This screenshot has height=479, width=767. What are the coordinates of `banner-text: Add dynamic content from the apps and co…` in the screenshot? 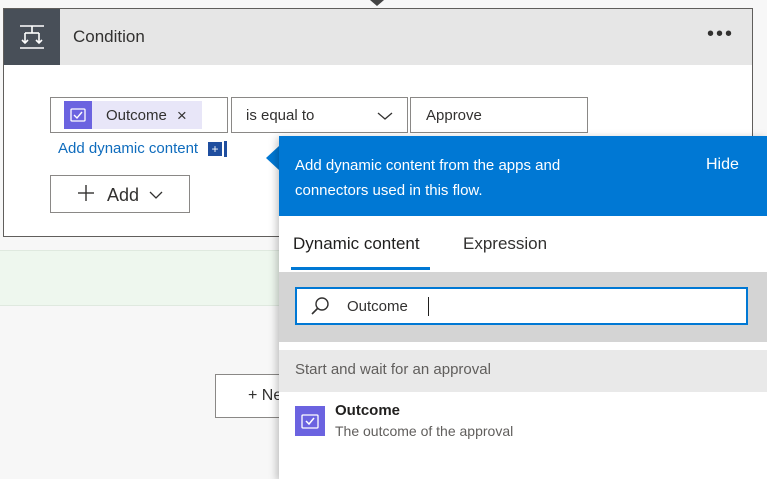 It's located at (428, 178).